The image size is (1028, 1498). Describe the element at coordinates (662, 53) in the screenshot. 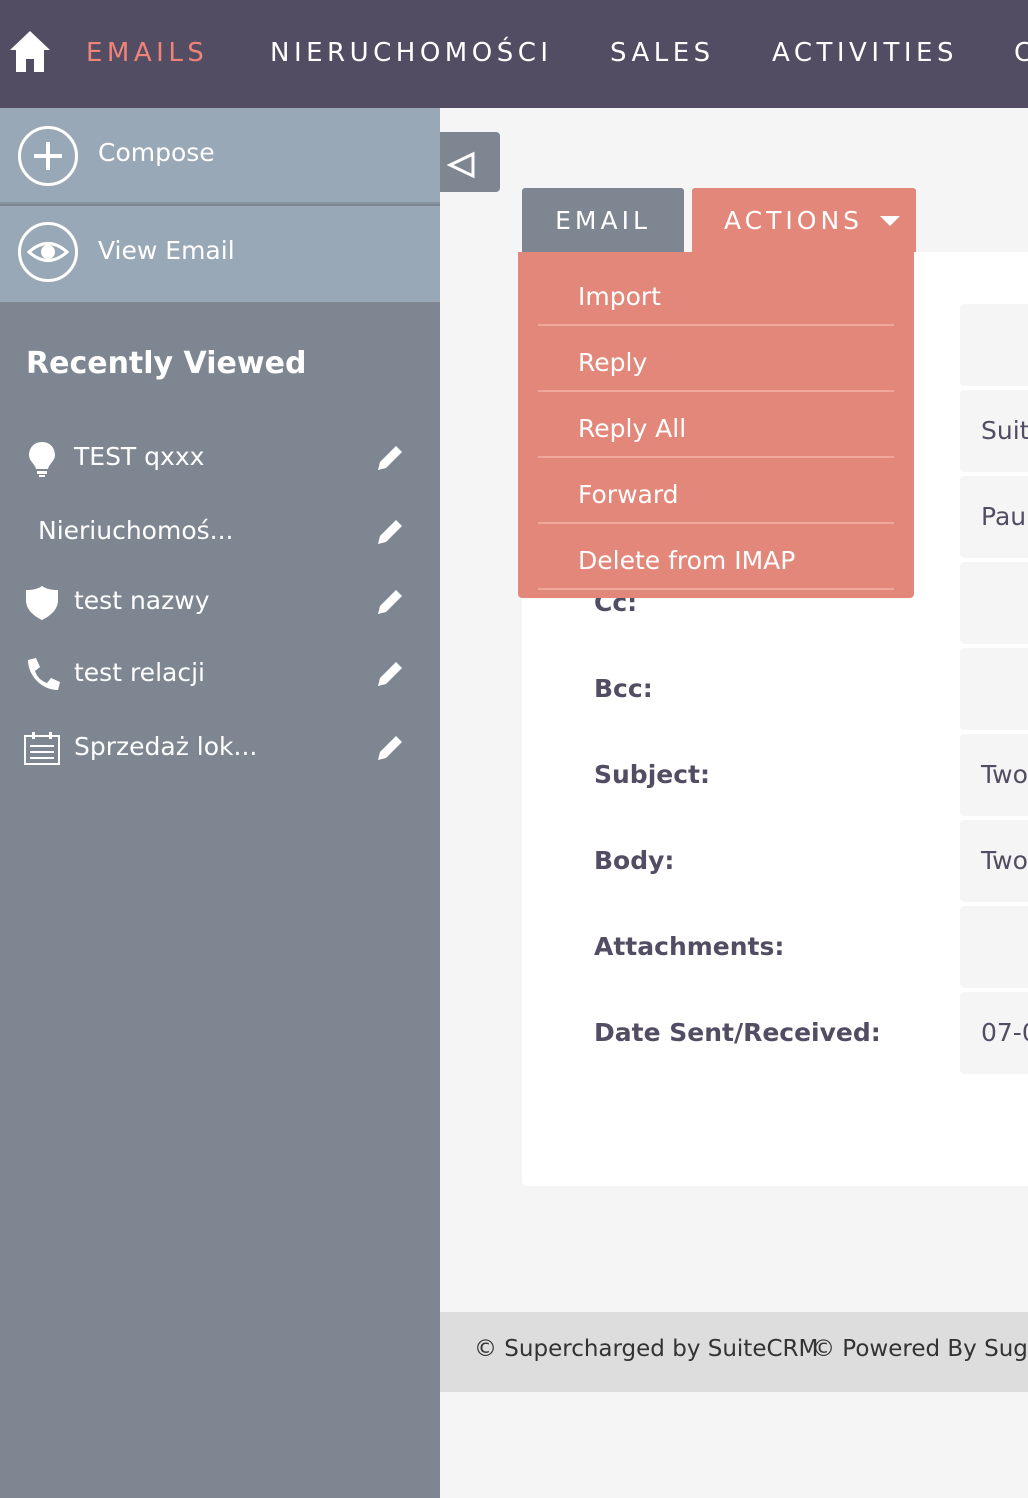

I see `nav-sales: SALES` at that location.